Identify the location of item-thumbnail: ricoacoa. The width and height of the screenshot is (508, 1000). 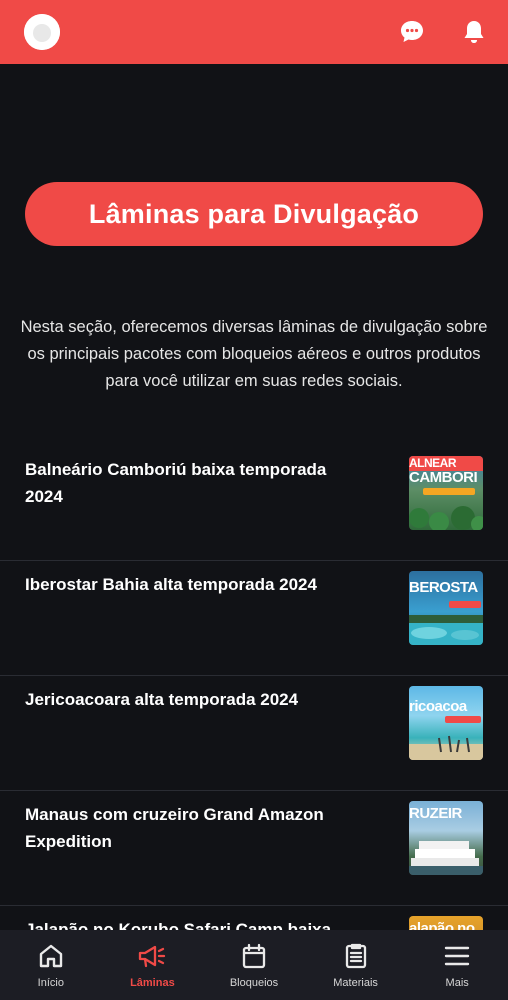
(446, 723).